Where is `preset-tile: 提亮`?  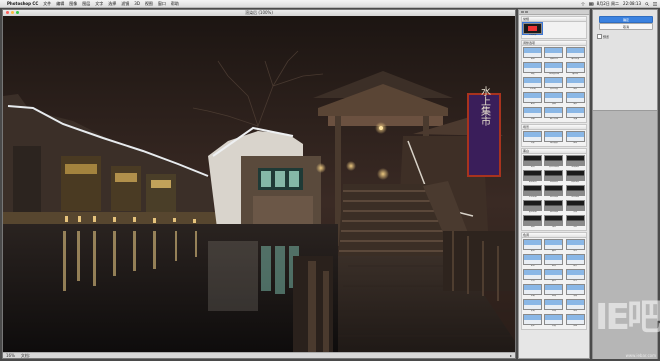
preset-tile: 提亮 is located at coordinates (533, 54).